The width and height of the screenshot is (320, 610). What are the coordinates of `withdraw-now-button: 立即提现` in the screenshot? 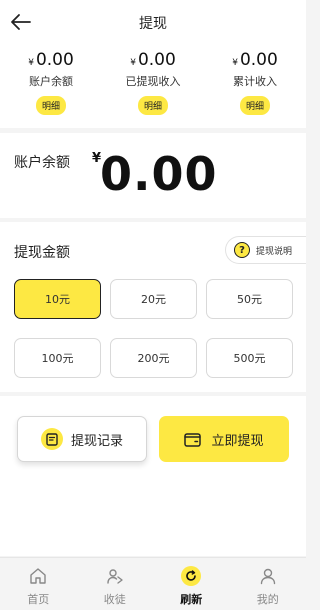 It's located at (224, 439).